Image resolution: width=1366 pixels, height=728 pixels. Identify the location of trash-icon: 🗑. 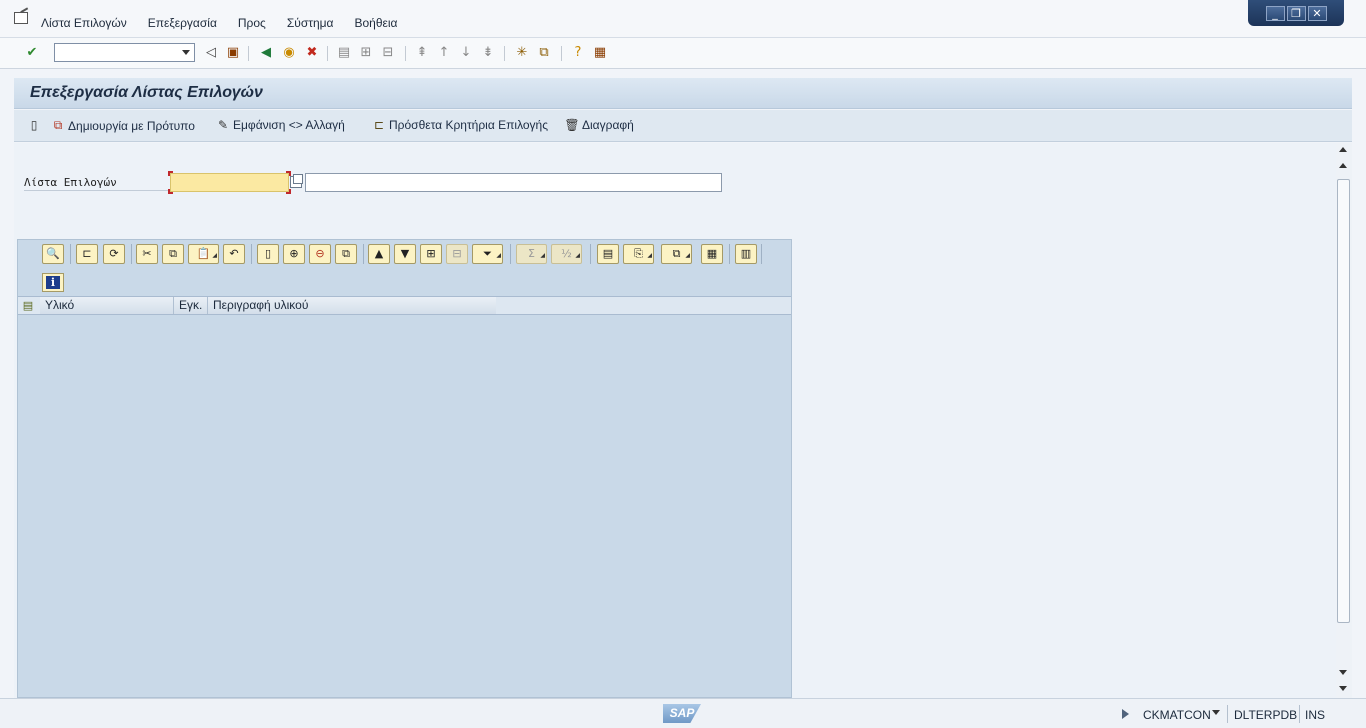
(572, 125).